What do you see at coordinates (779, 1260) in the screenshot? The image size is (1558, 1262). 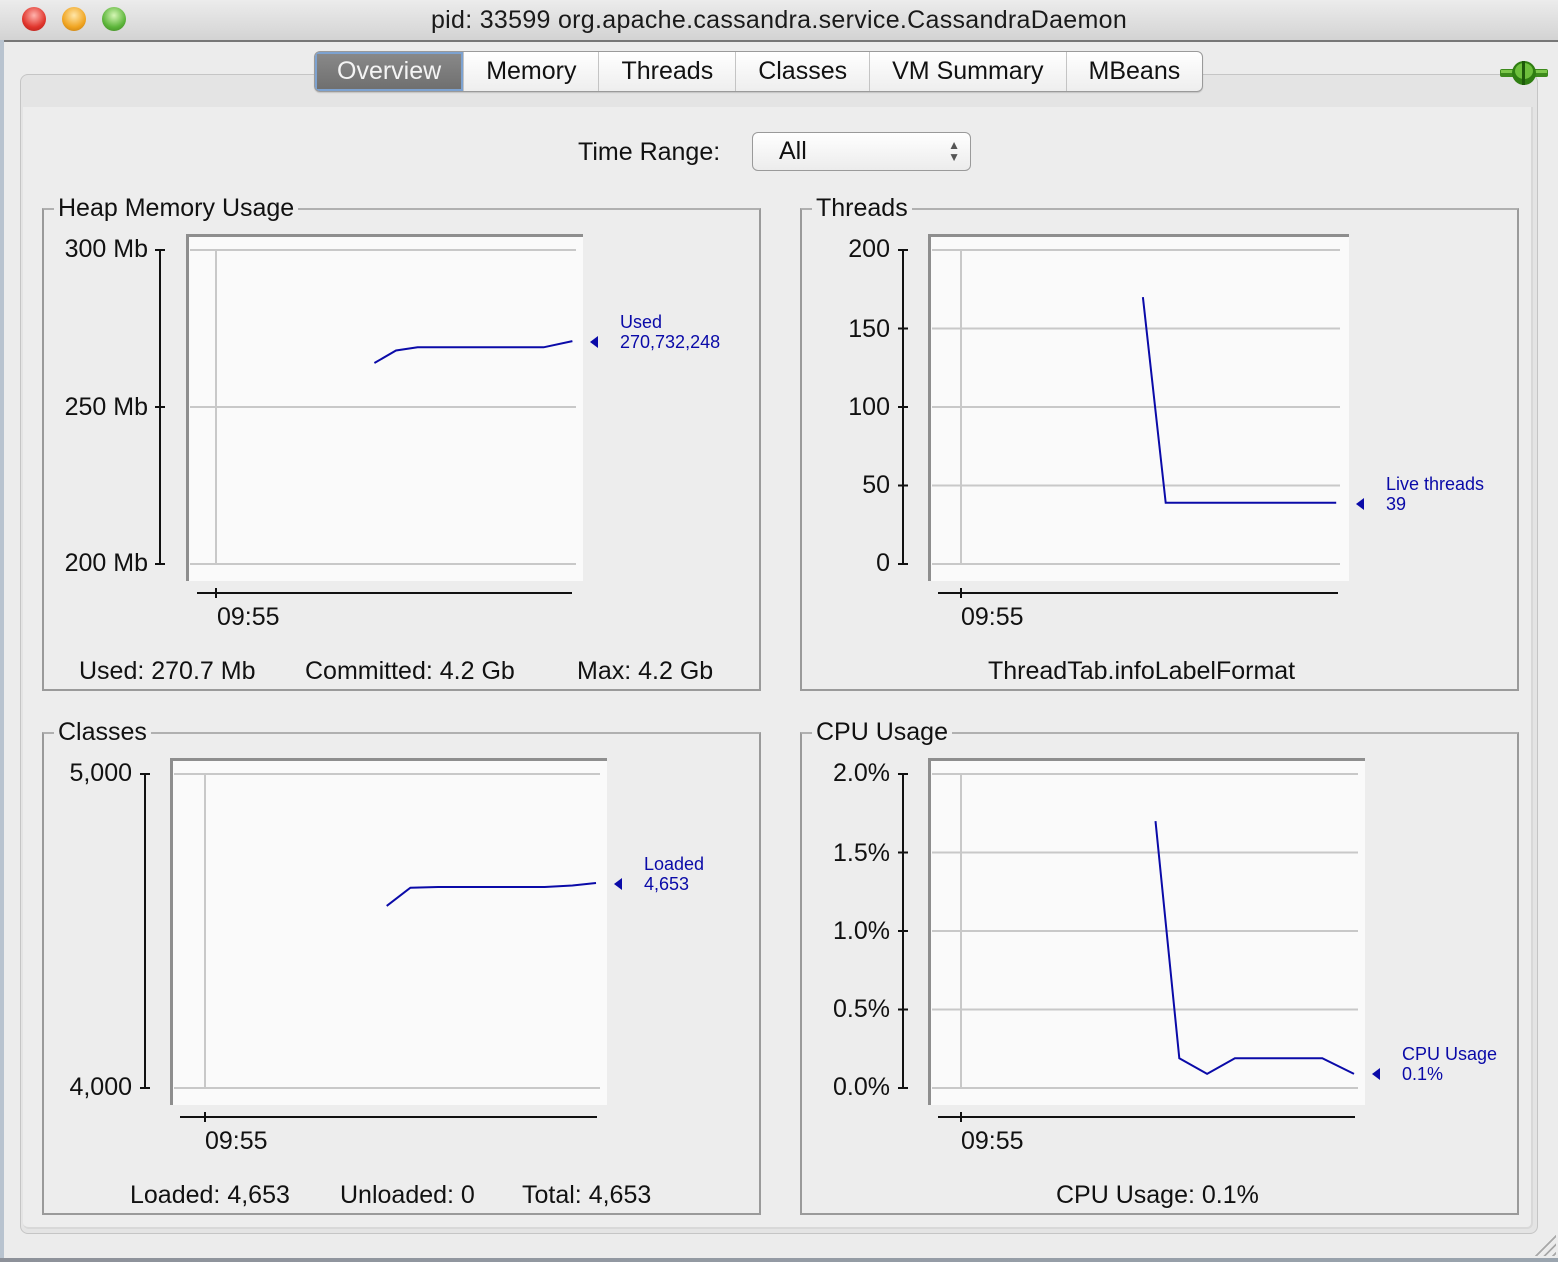 I see `window-bottom-edge` at bounding box center [779, 1260].